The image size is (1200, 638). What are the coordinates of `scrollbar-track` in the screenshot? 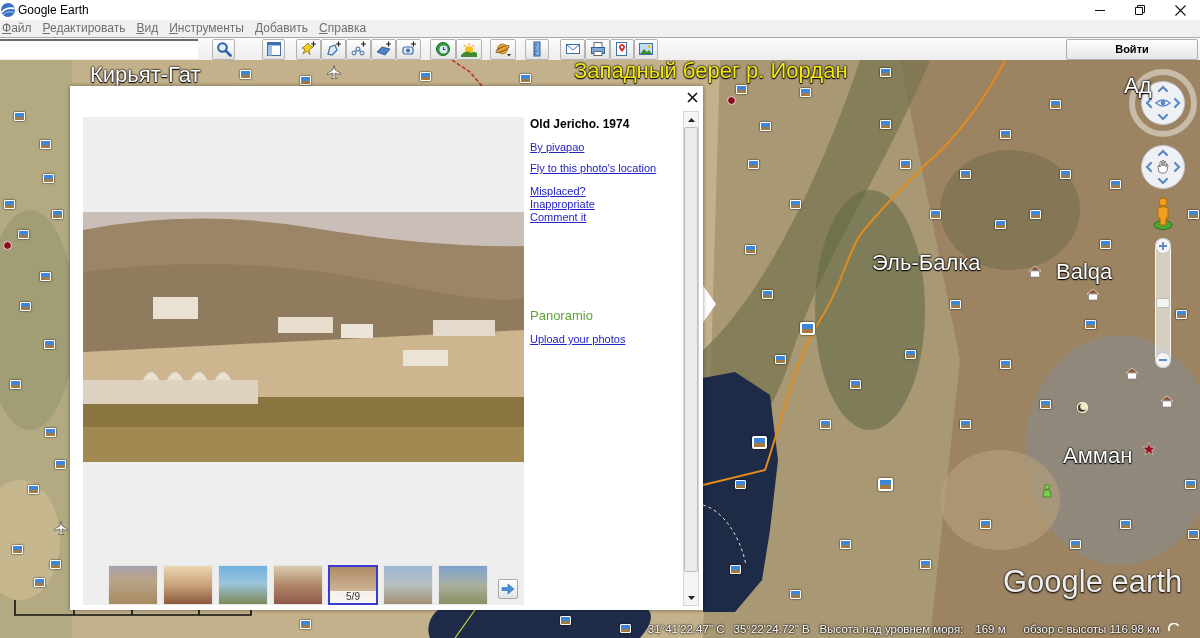 It's located at (691, 358).